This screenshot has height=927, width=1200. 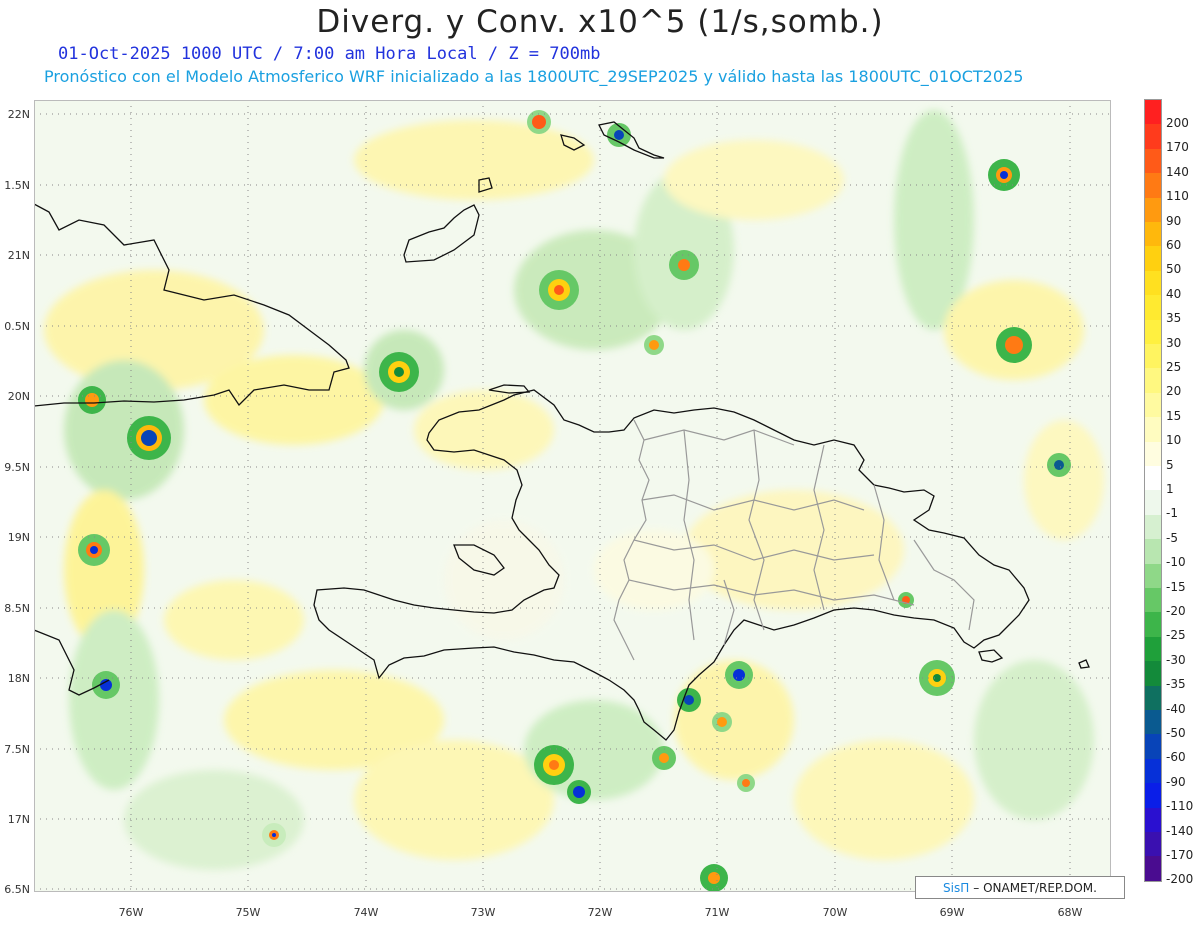 I want to click on lon-label-73w: 73W, so click(x=483, y=912).